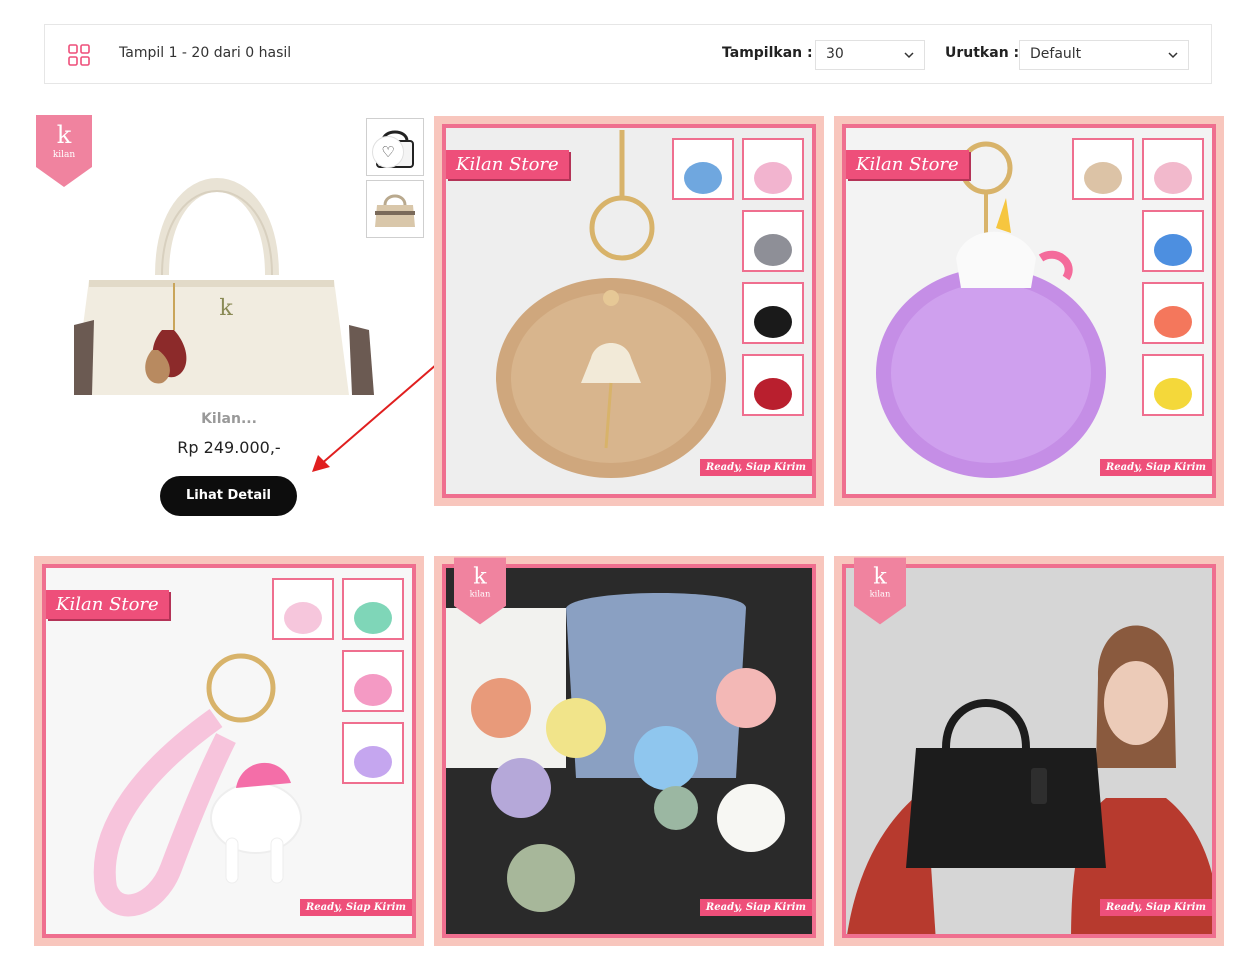  I want to click on grid-view-icon, so click(79, 55).